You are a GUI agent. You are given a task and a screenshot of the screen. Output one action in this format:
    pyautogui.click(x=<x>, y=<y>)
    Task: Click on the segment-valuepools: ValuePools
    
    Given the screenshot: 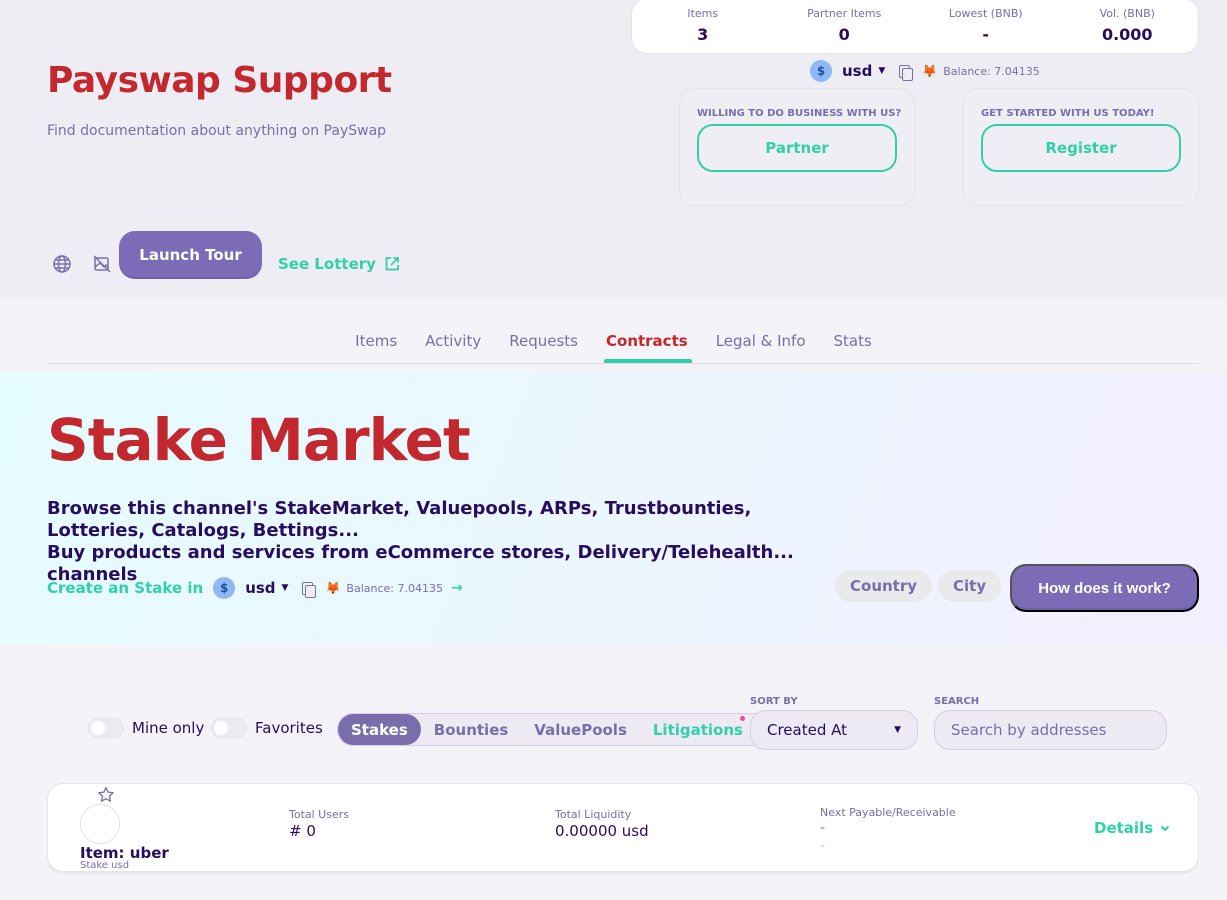 What is the action you would take?
    pyautogui.click(x=580, y=729)
    